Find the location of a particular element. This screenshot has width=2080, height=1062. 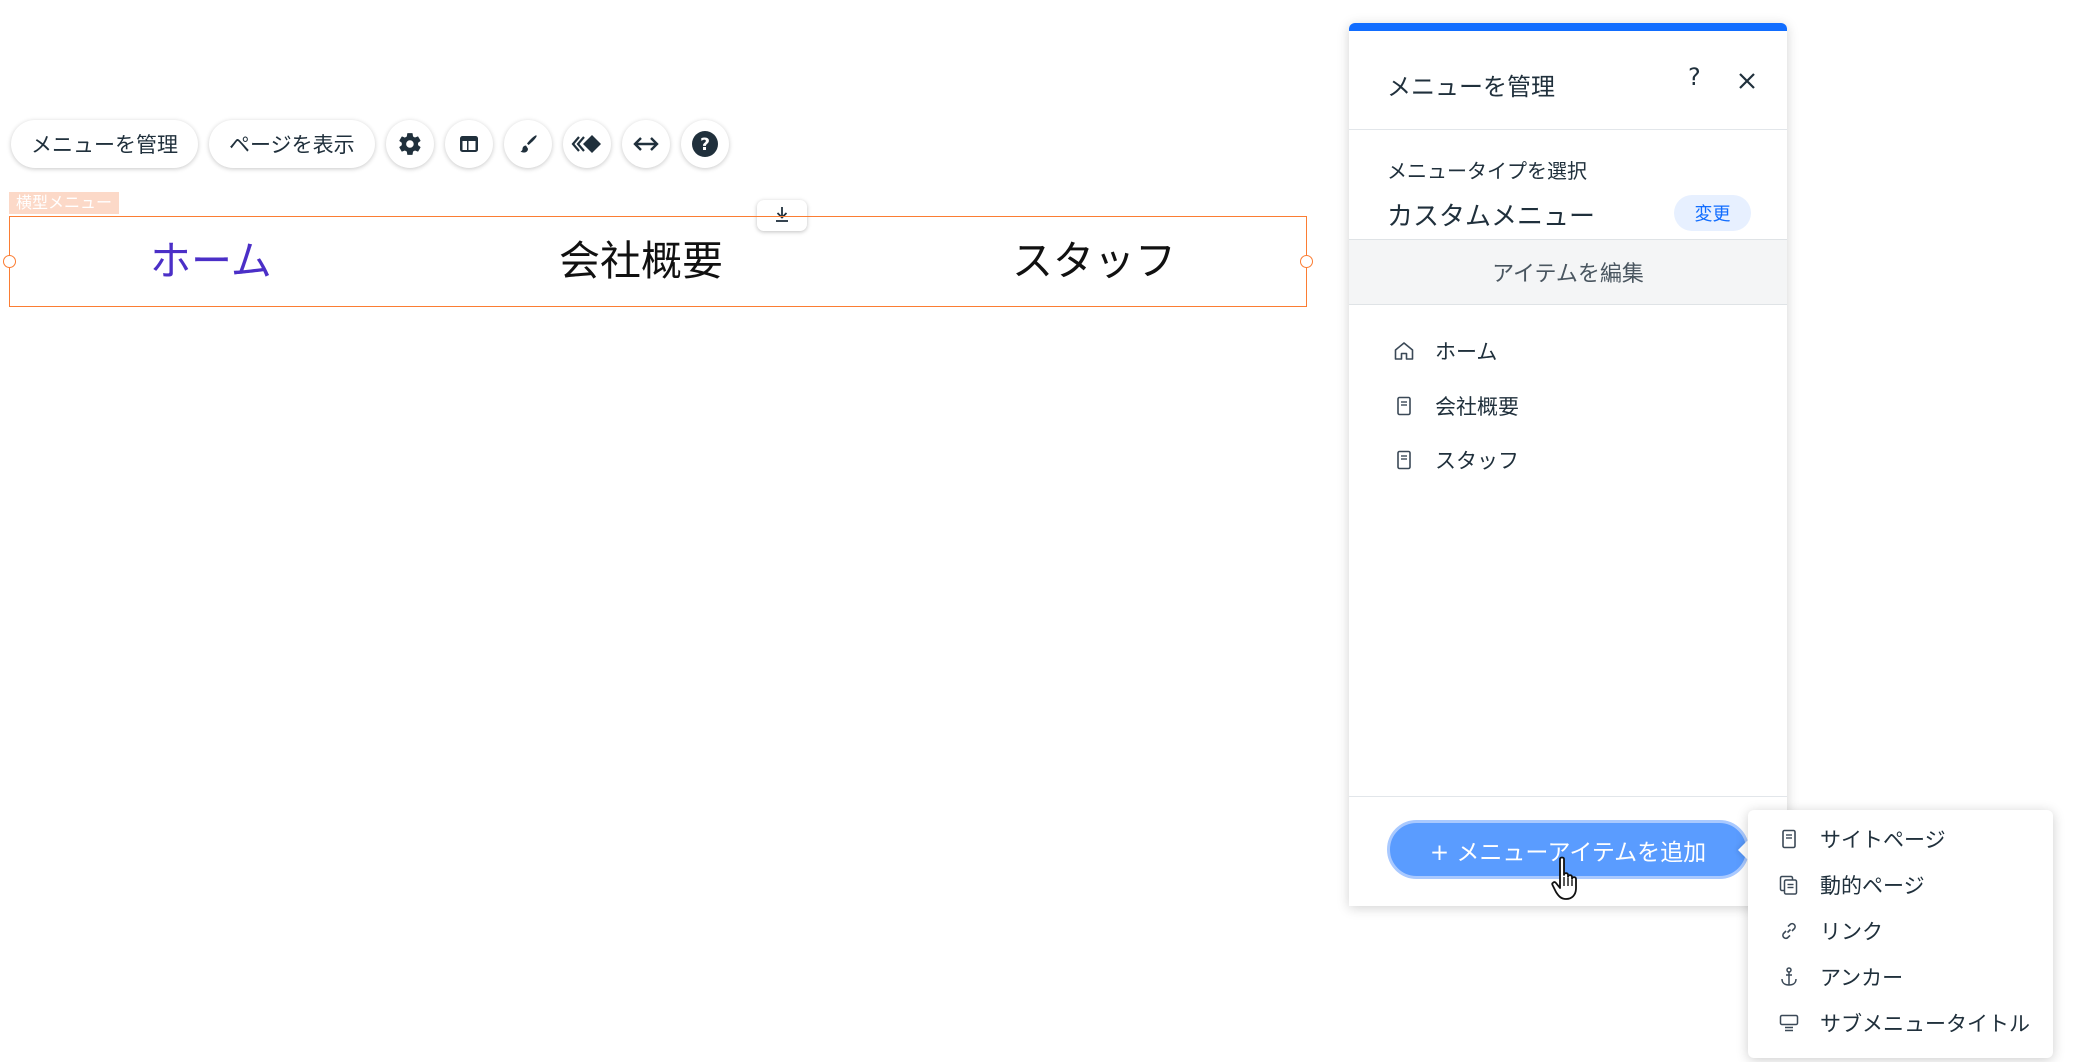

show-pages-button: ページを表示 is located at coordinates (292, 144).